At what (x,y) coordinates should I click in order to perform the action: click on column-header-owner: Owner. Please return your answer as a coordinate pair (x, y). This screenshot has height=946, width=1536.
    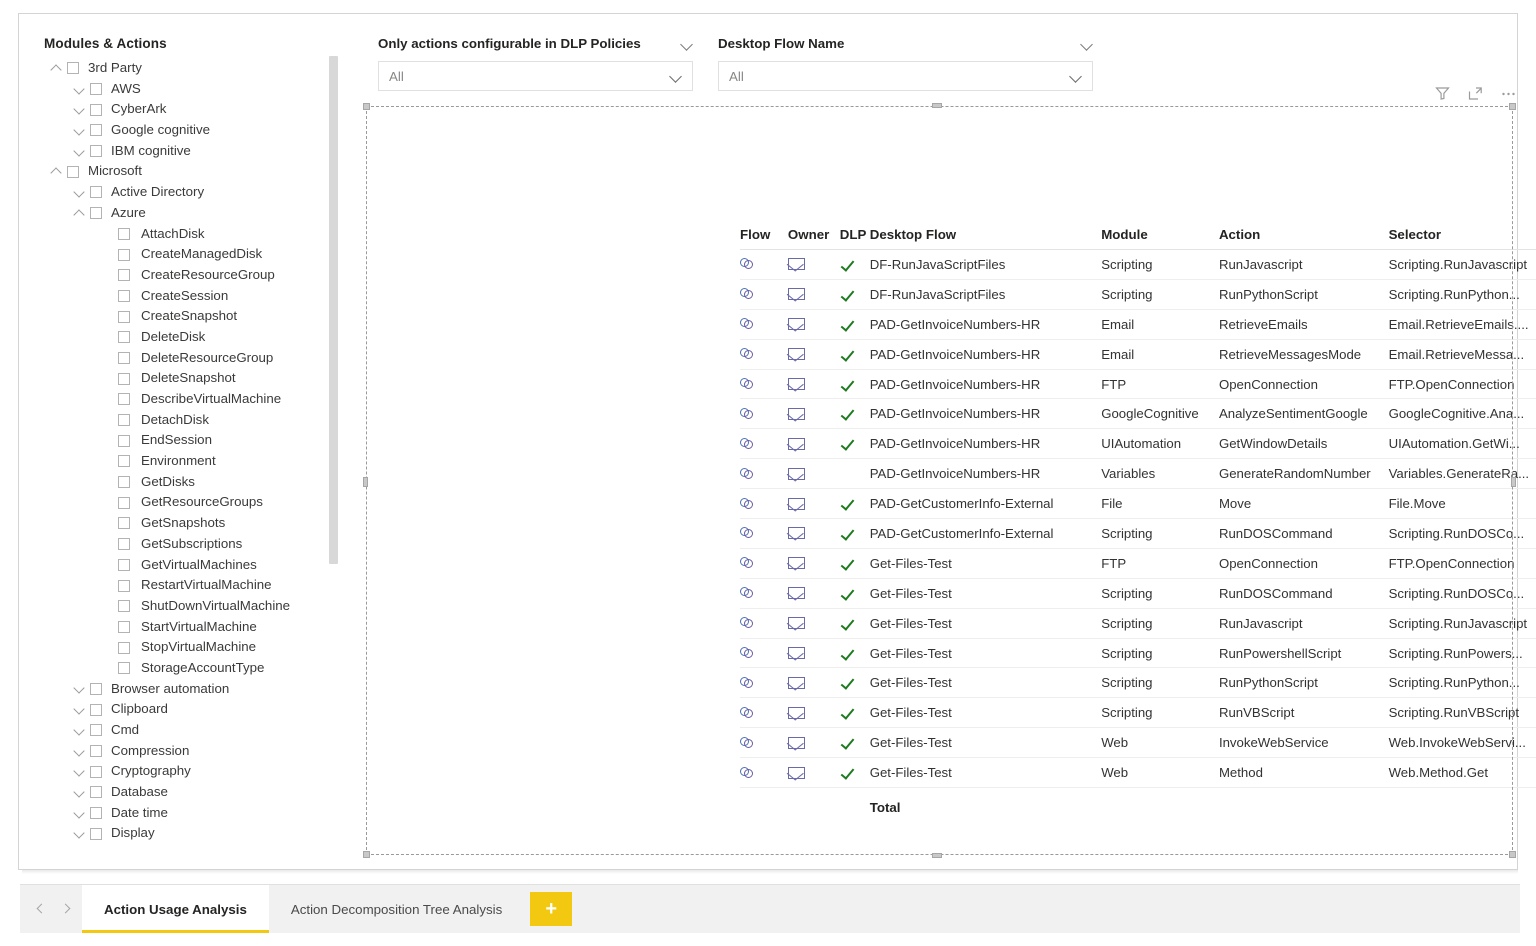
    Looking at the image, I should click on (814, 234).